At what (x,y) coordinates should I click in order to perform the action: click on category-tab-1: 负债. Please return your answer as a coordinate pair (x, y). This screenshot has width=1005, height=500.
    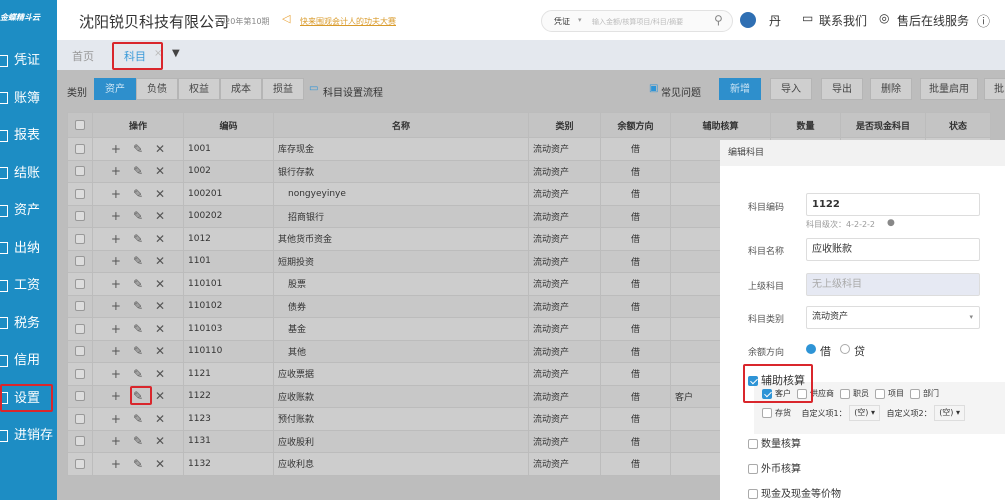
    Looking at the image, I should click on (157, 89).